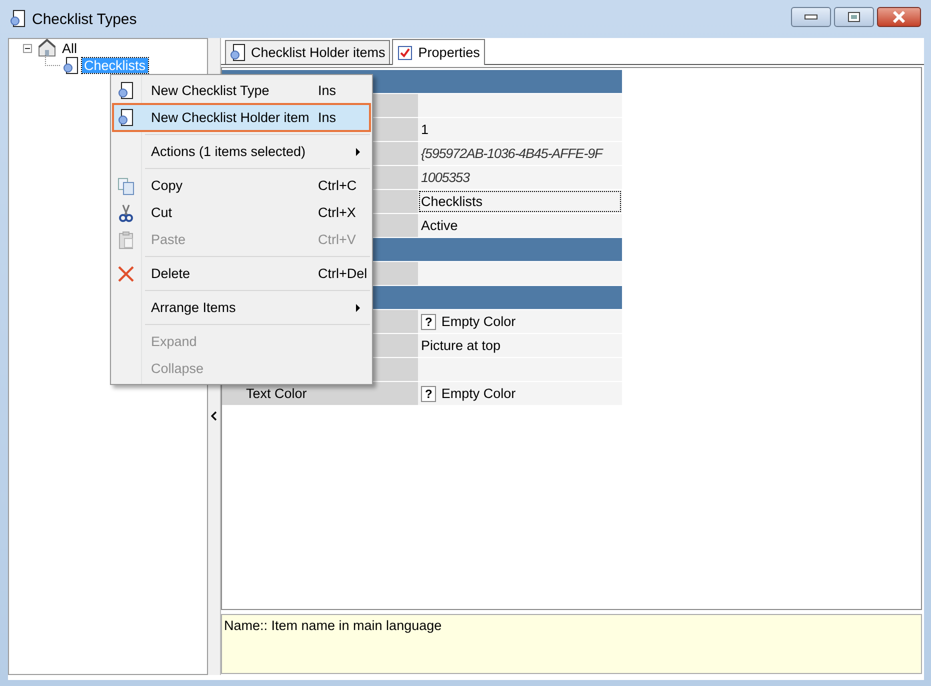  I want to click on property-name-cell: Text Color, so click(320, 393).